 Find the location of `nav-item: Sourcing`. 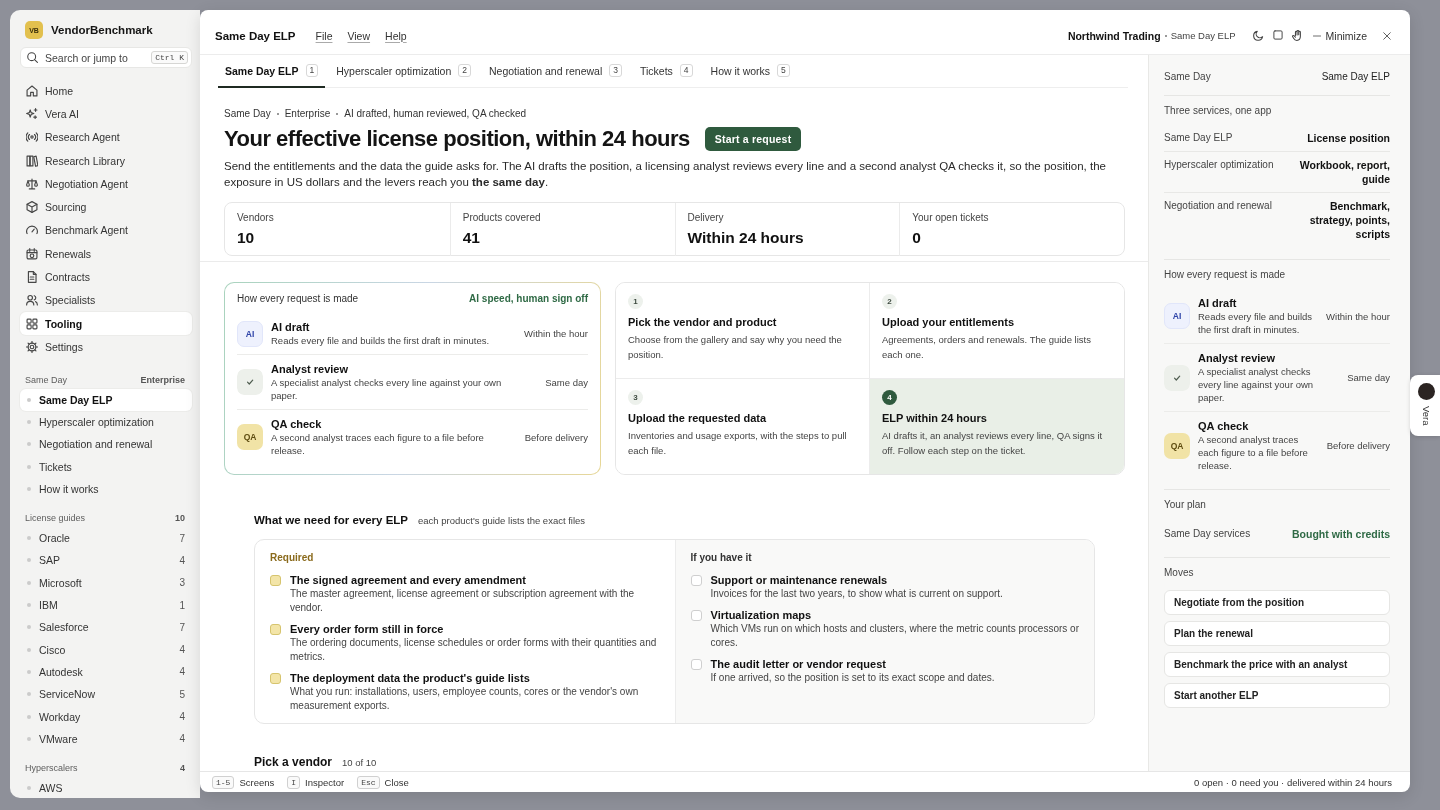

nav-item: Sourcing is located at coordinates (106, 207).